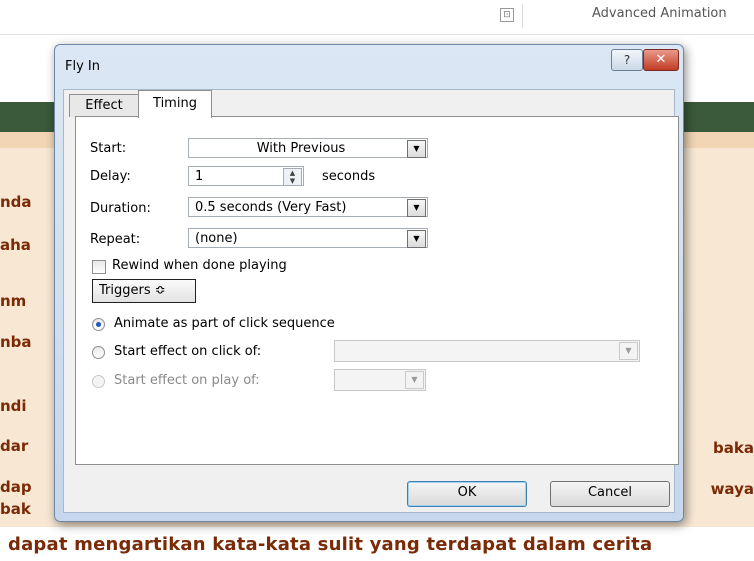  Describe the element at coordinates (108, 148) in the screenshot. I see `start-label: Start:` at that location.